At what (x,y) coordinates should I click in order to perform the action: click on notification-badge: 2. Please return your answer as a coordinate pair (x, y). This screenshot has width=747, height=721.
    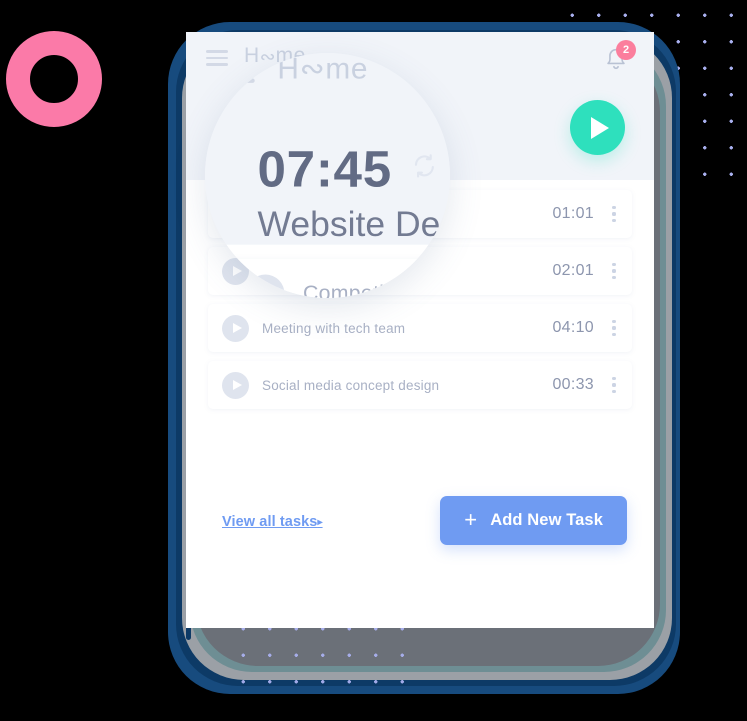
    Looking at the image, I should click on (626, 50).